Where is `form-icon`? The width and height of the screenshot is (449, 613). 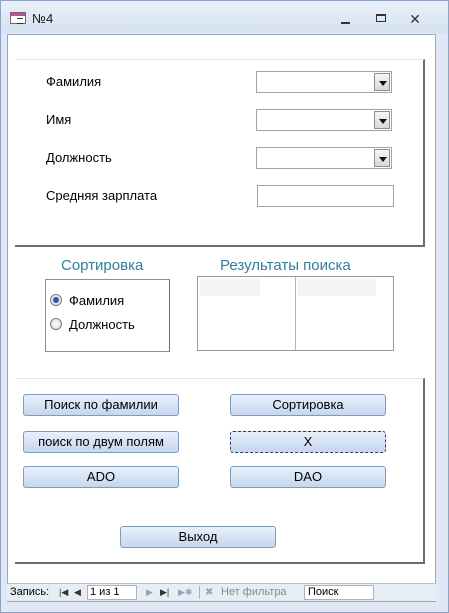 form-icon is located at coordinates (18, 18).